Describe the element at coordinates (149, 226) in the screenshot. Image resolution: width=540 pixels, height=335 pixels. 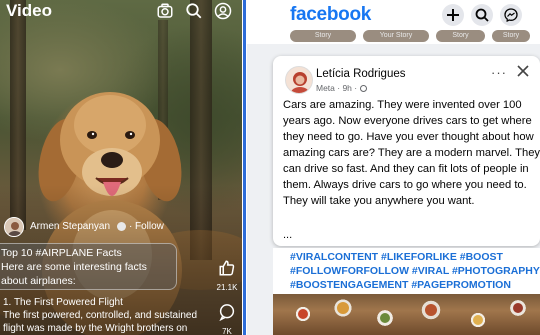
I see `follow-button: Follow` at that location.